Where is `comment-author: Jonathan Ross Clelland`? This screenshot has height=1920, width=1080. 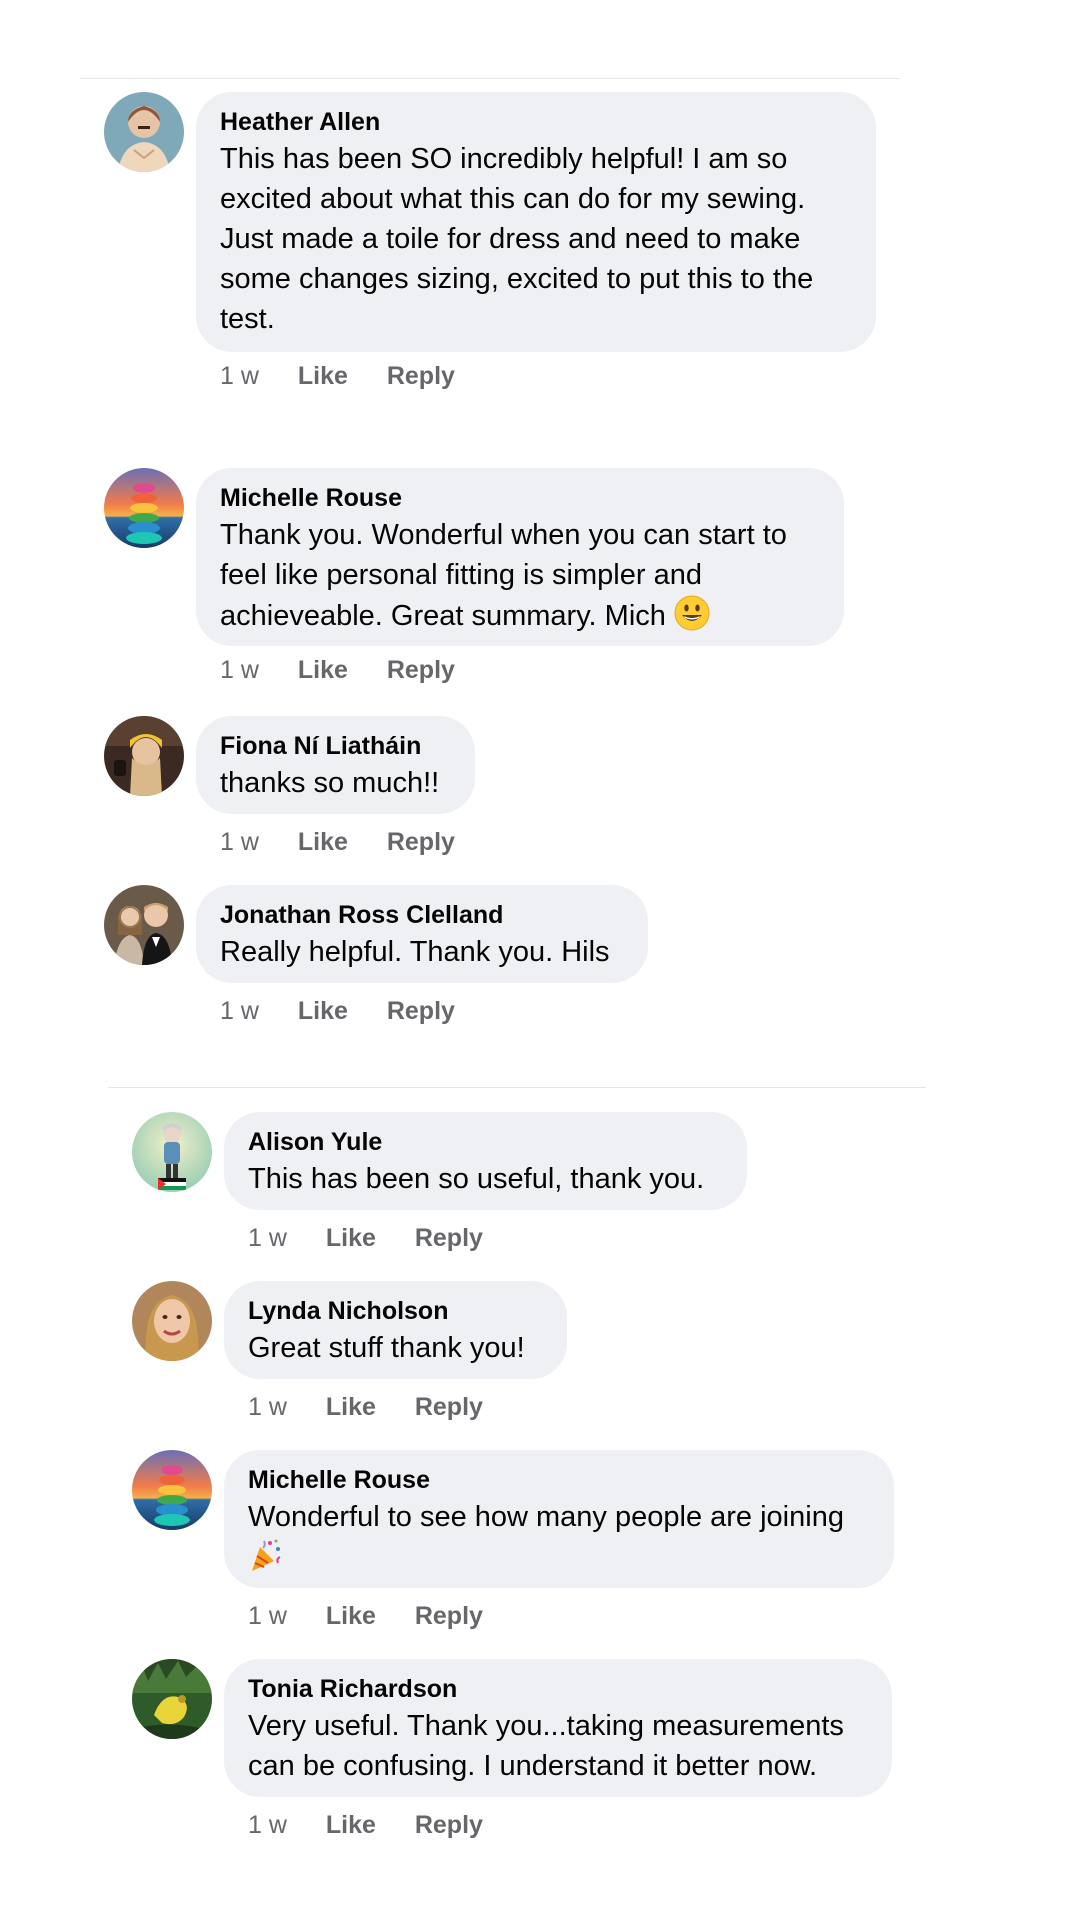 comment-author: Jonathan Ross Clelland is located at coordinates (422, 915).